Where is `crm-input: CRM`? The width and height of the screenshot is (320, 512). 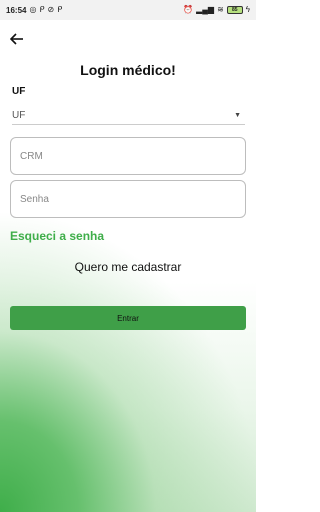
crm-input: CRM is located at coordinates (128, 156).